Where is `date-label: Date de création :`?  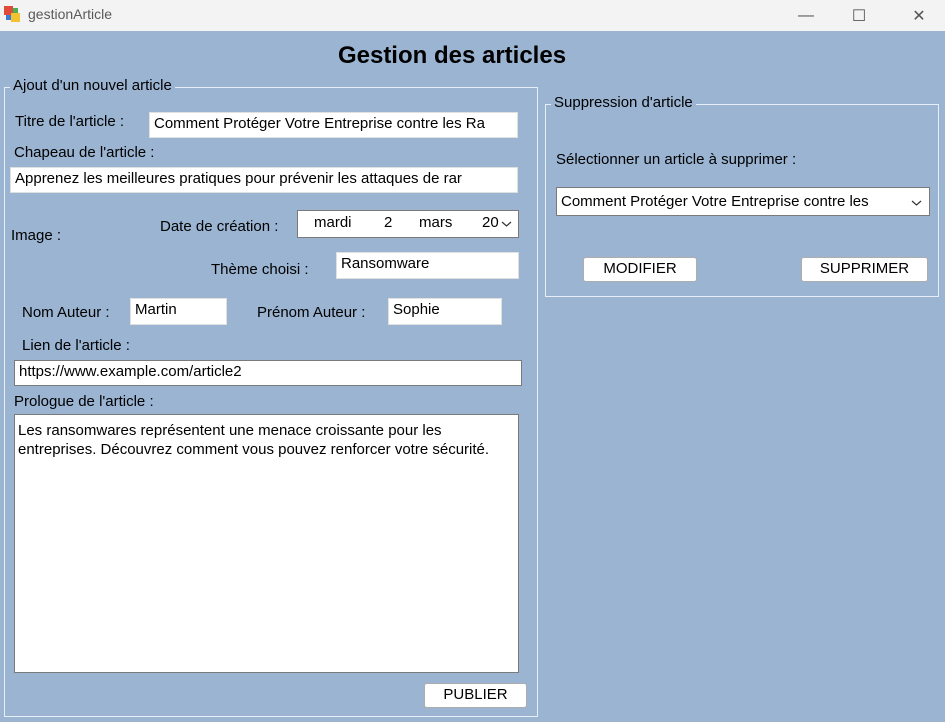 date-label: Date de création : is located at coordinates (219, 226).